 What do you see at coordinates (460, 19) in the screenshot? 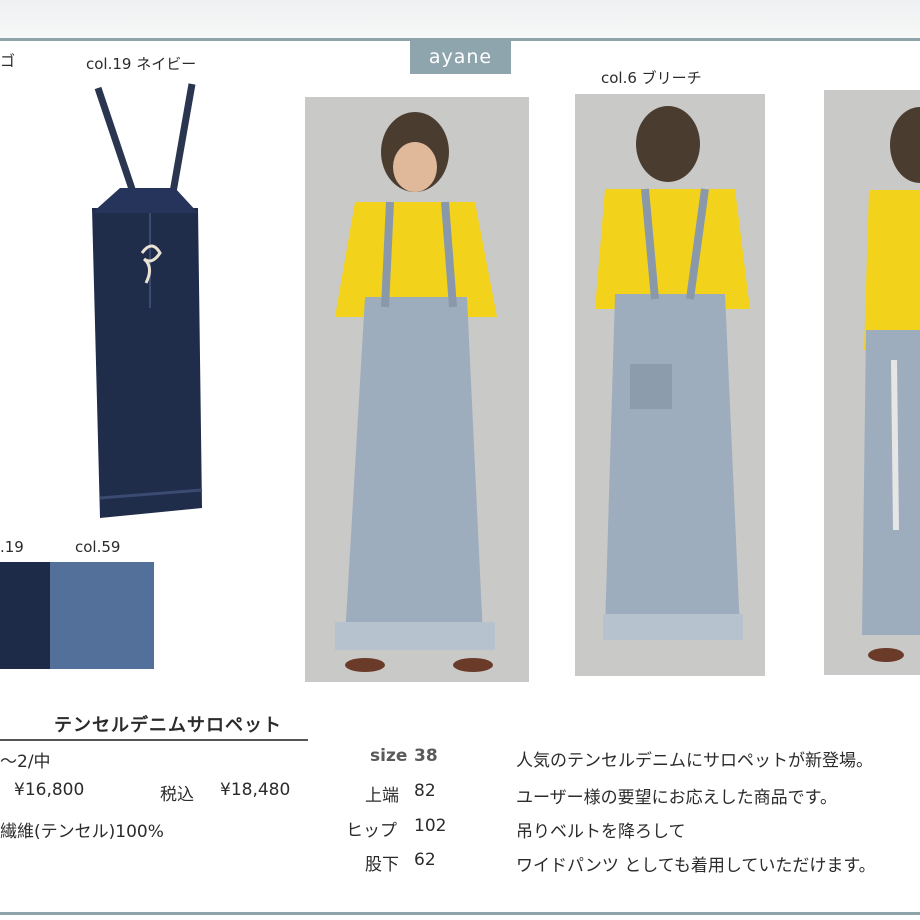
I see `top-band` at bounding box center [460, 19].